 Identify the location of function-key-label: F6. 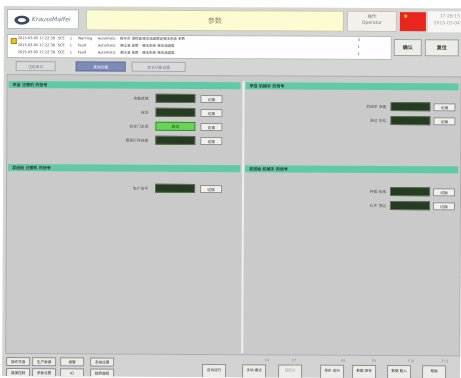
(267, 360).